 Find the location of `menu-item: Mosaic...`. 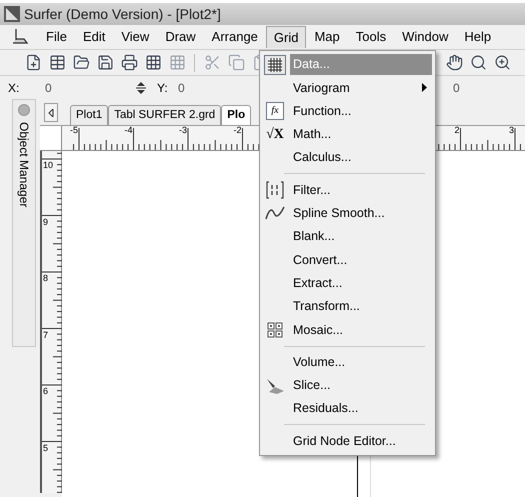

menu-item: Mosaic... is located at coordinates (361, 329).